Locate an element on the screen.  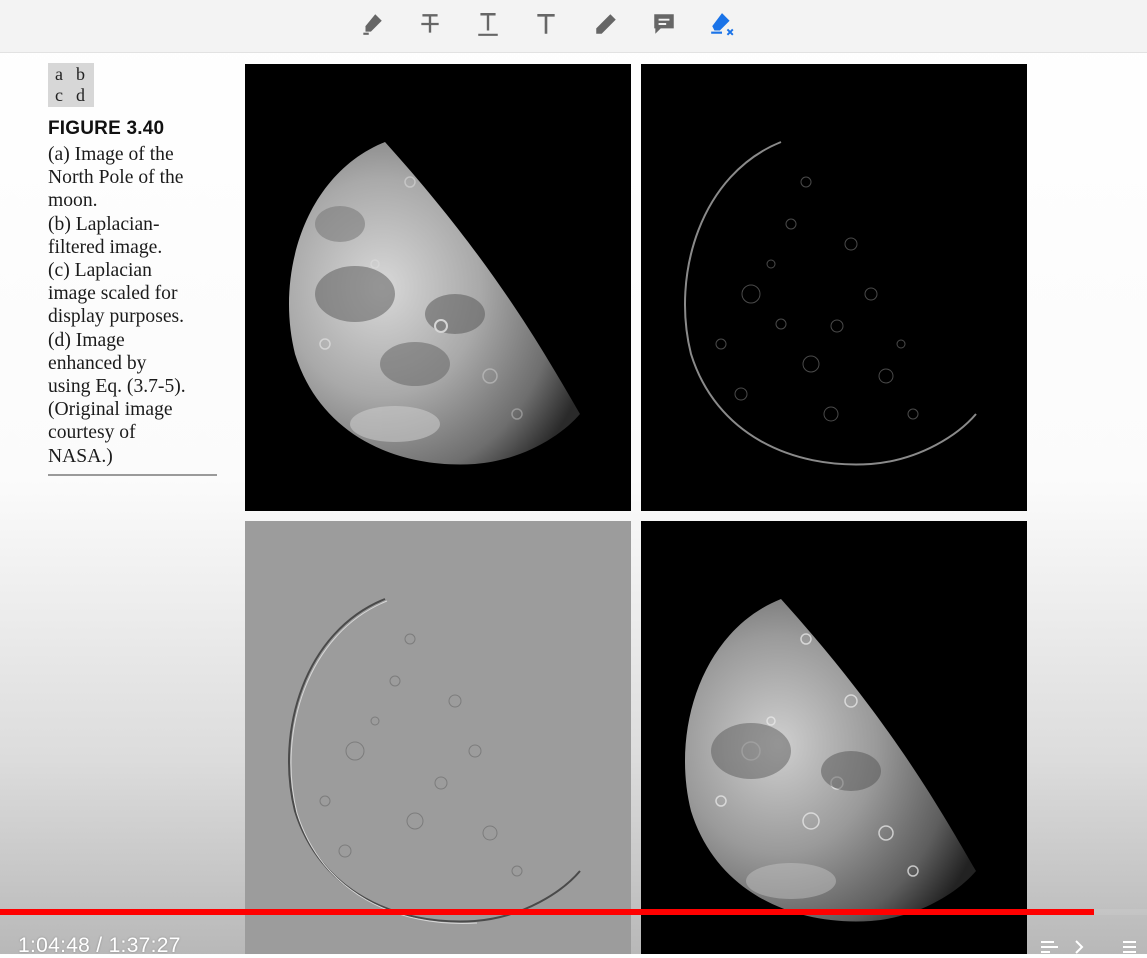
moon-laplacian-scaled-image is located at coordinates (434, 761).